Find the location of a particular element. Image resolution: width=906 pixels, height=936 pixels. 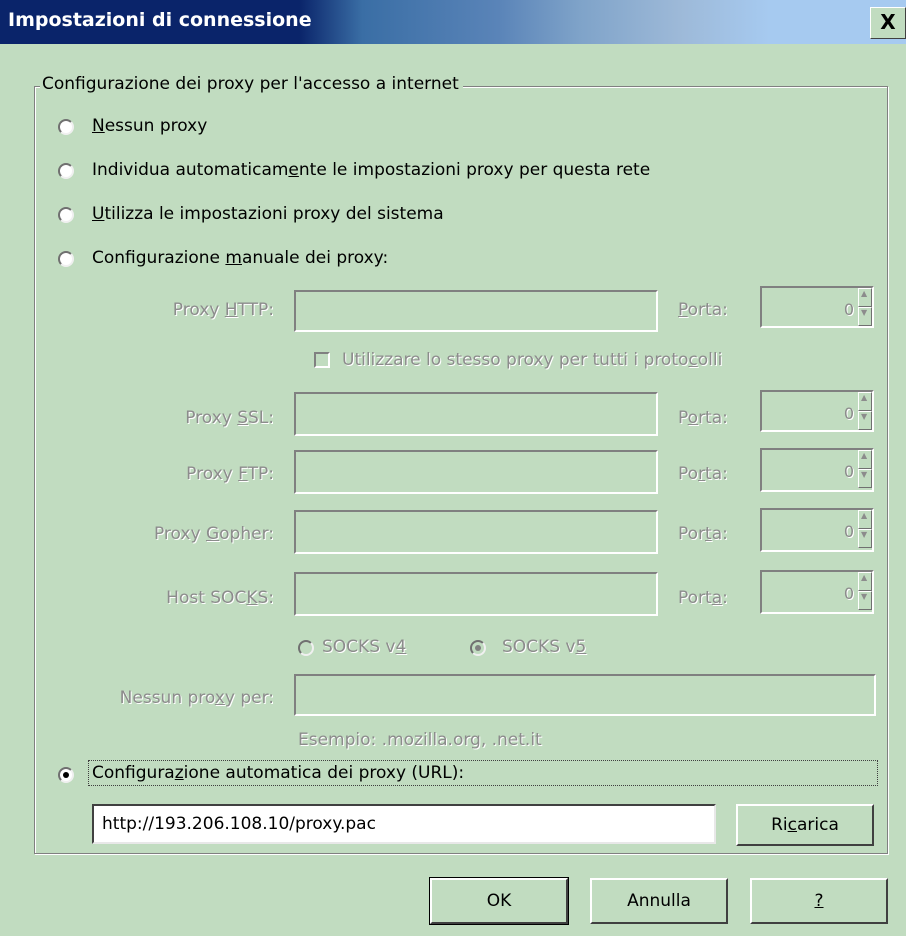

label-no-proxy: Nessun proxy is located at coordinates (150, 126).